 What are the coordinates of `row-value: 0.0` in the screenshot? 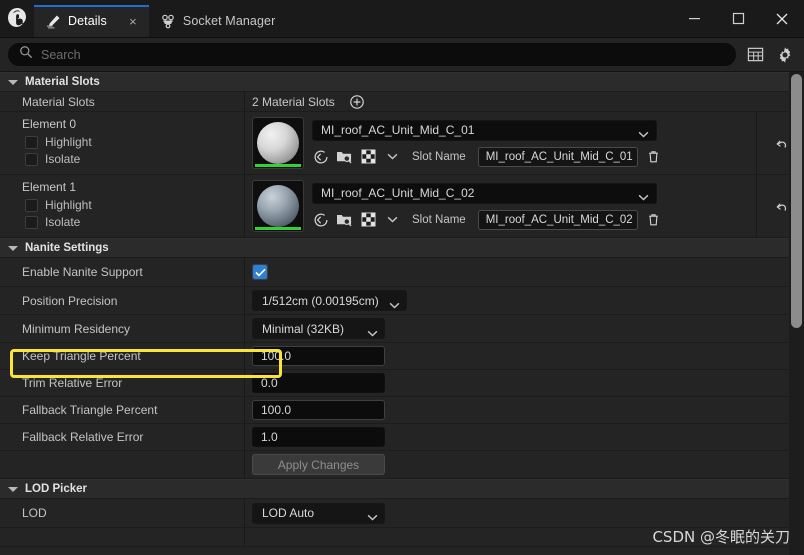 It's located at (524, 383).